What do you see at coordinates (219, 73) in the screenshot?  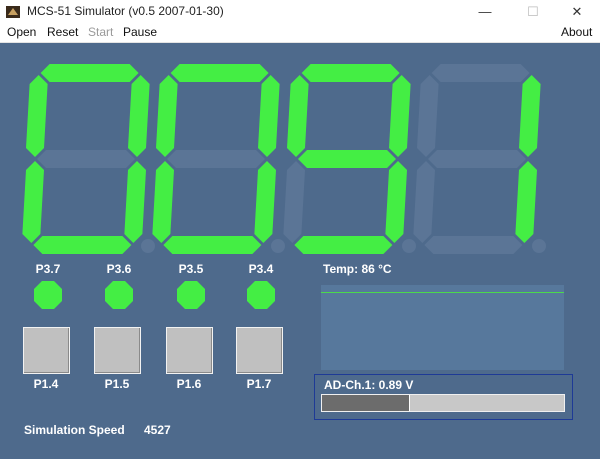 I see `digit-2-segment-a` at bounding box center [219, 73].